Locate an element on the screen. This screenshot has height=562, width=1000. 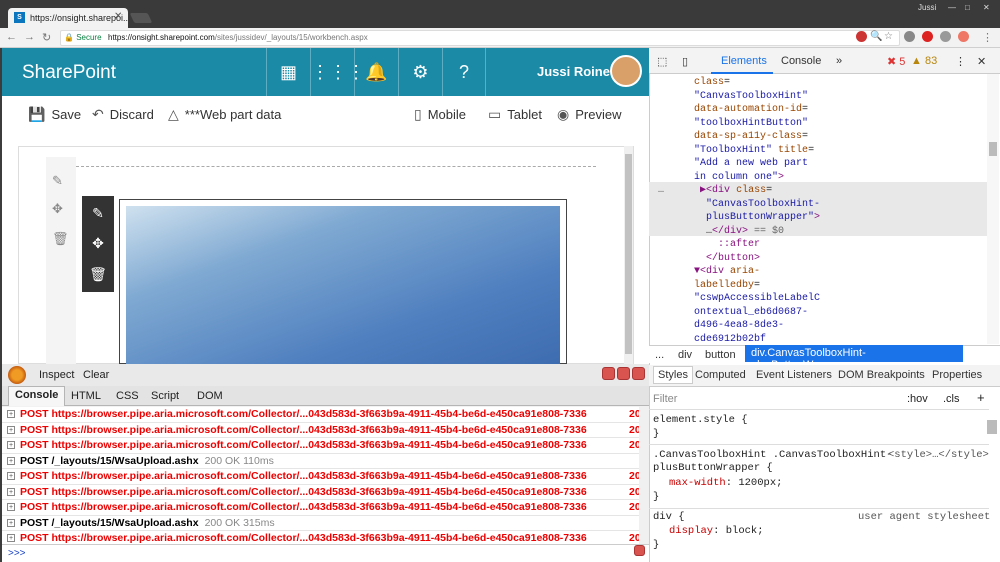
preview-button: ◉ Preview is located at coordinates (589, 114).